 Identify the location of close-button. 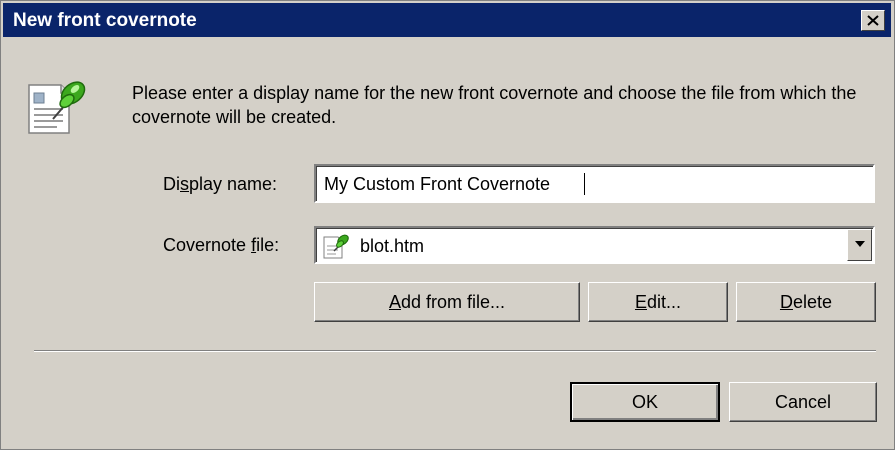
(873, 20).